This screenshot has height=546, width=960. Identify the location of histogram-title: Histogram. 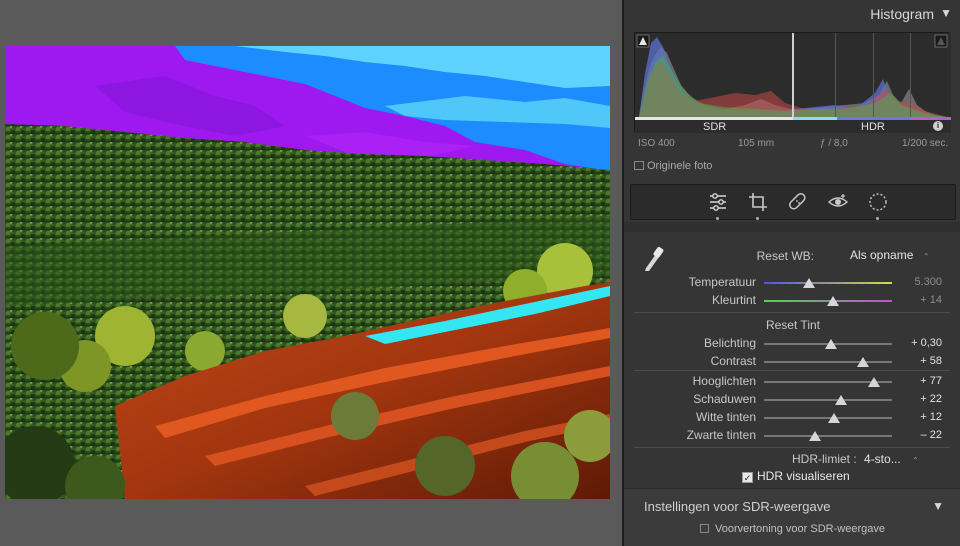
(902, 14).